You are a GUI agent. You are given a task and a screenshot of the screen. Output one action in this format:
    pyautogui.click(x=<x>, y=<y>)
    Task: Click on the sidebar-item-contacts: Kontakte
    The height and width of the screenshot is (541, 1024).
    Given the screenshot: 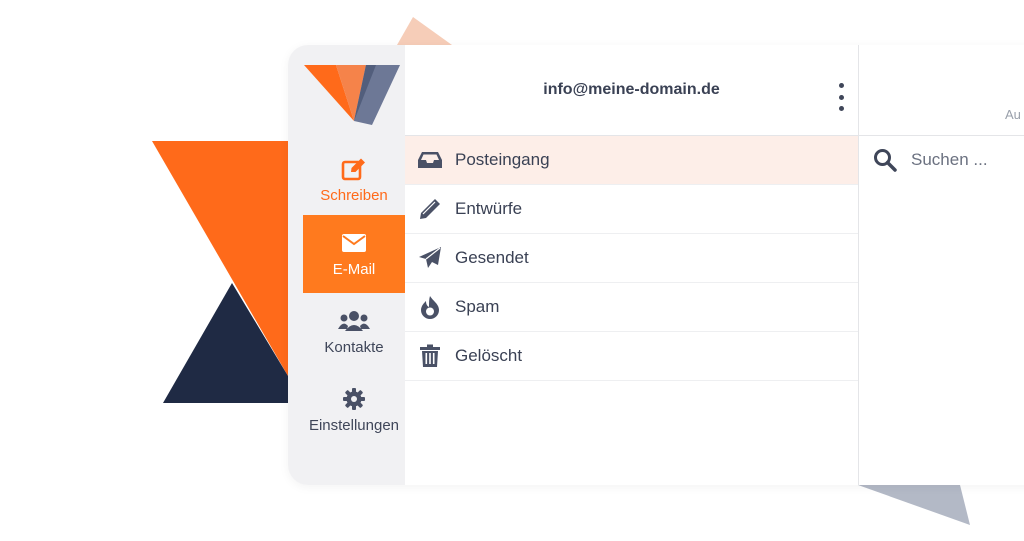 What is the action you would take?
    pyautogui.click(x=354, y=332)
    